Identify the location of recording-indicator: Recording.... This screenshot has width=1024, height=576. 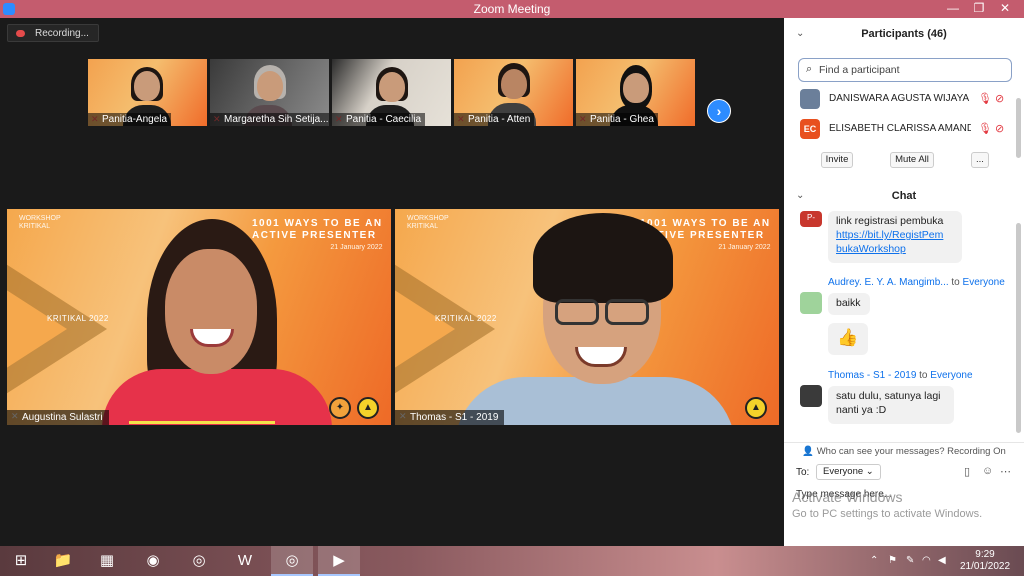
(53, 33).